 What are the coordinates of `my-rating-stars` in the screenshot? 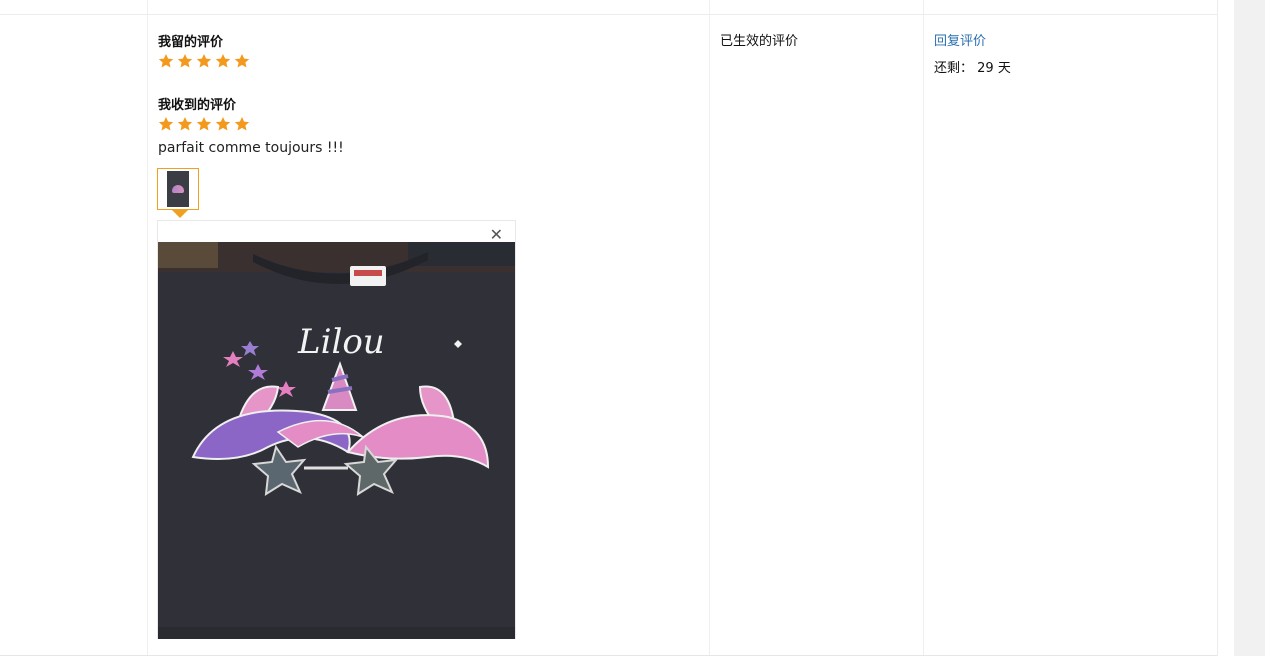 It's located at (205, 61).